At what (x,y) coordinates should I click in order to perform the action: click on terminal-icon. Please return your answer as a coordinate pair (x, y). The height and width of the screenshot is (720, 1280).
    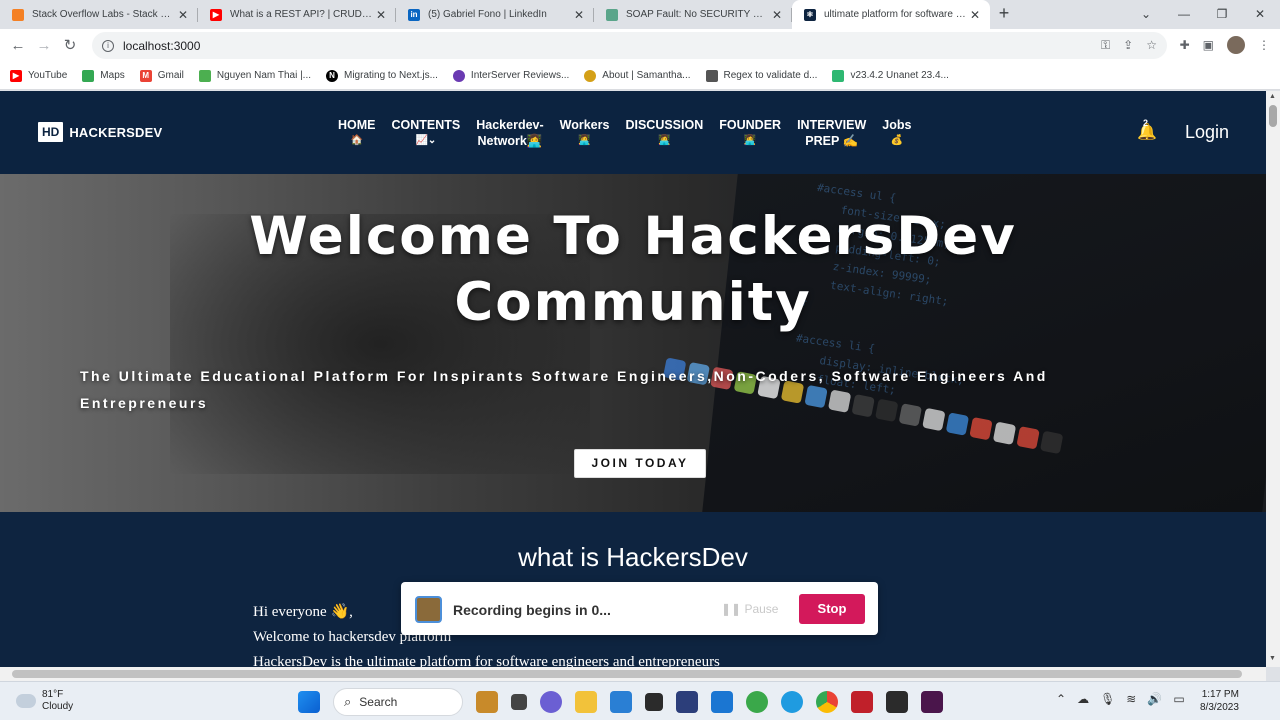
    Looking at the image, I should click on (897, 702).